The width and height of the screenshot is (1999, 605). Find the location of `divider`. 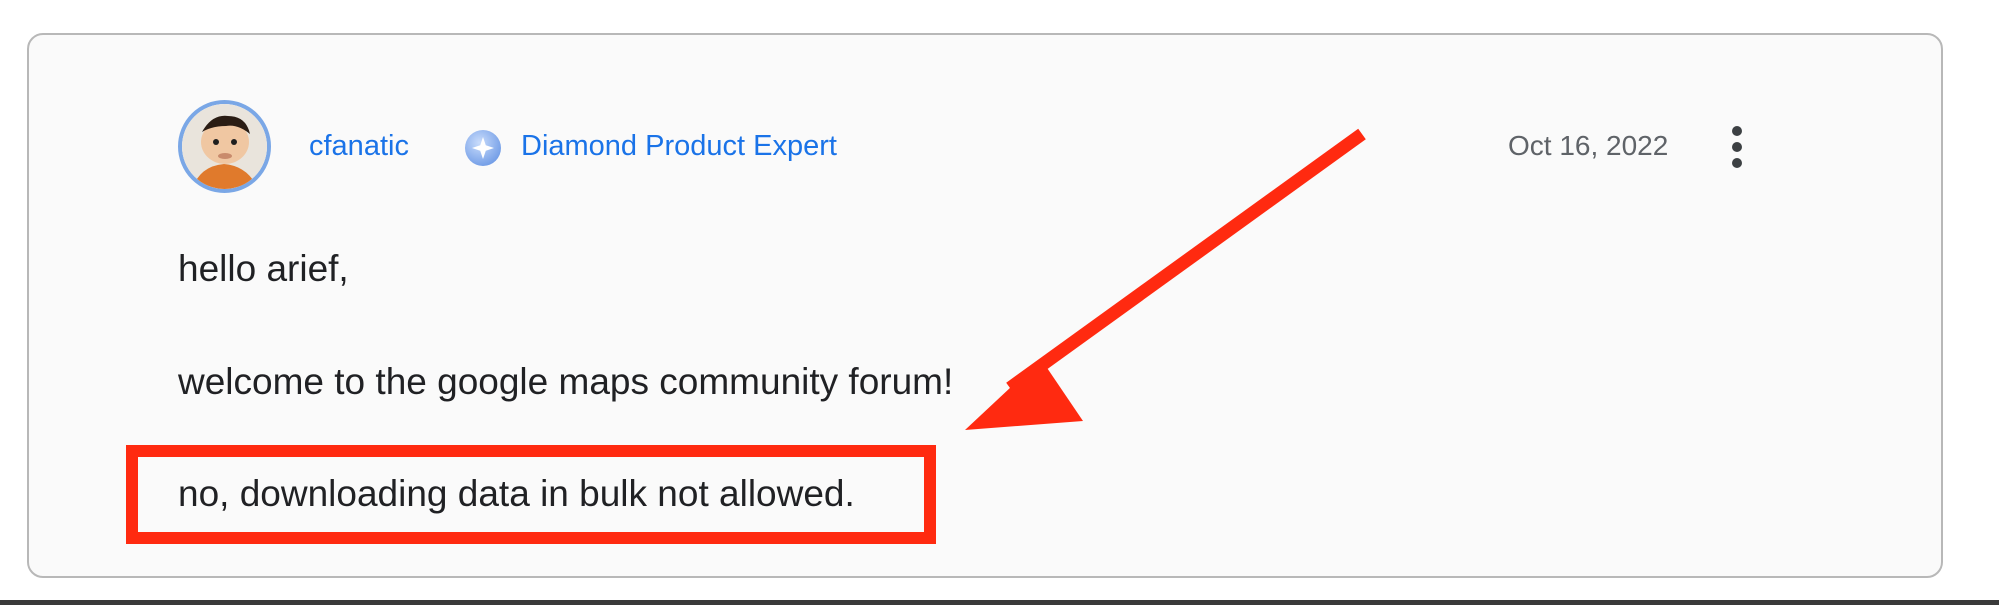

divider is located at coordinates (999, 602).